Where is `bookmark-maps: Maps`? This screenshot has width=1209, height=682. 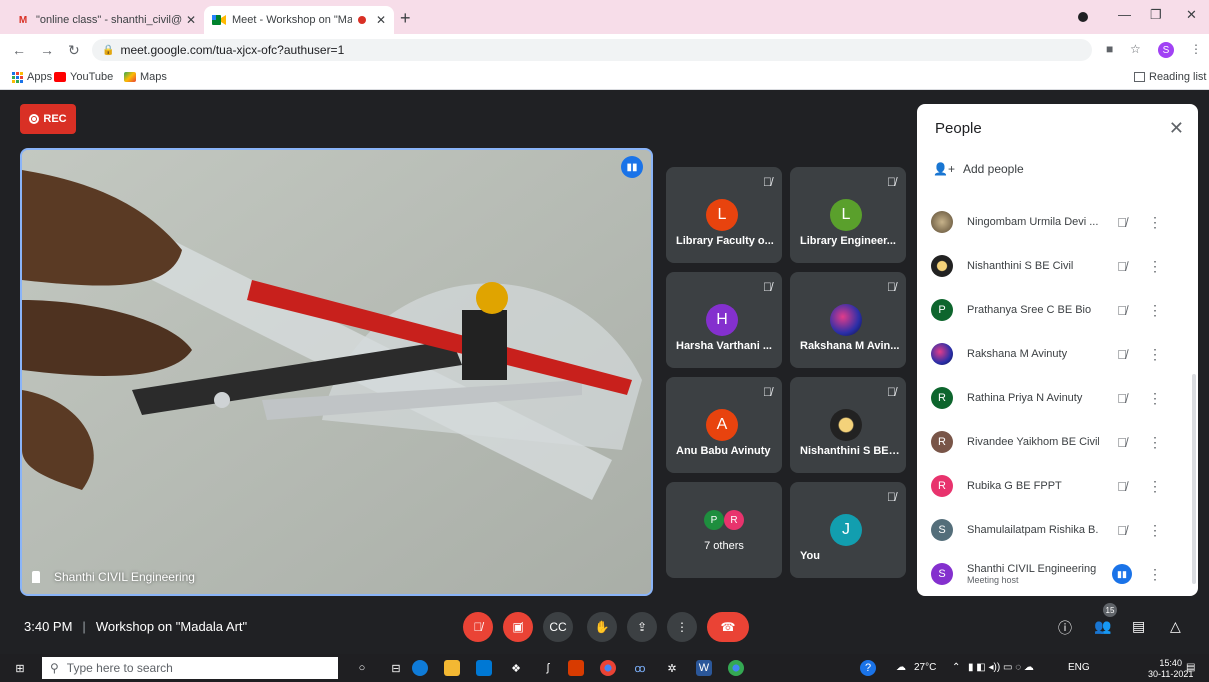
bookmark-maps: Maps is located at coordinates (145, 77).